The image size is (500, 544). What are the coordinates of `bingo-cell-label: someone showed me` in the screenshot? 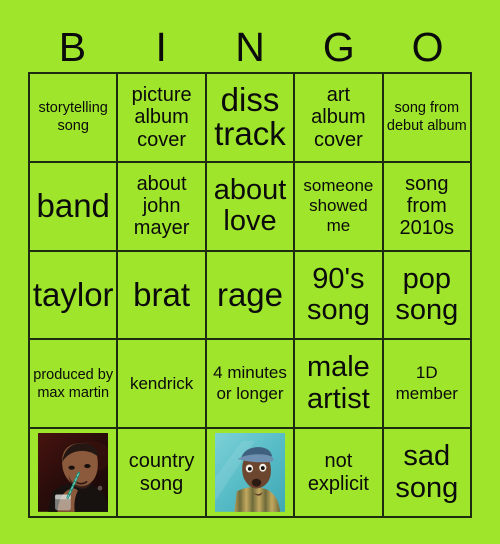 It's located at (338, 205).